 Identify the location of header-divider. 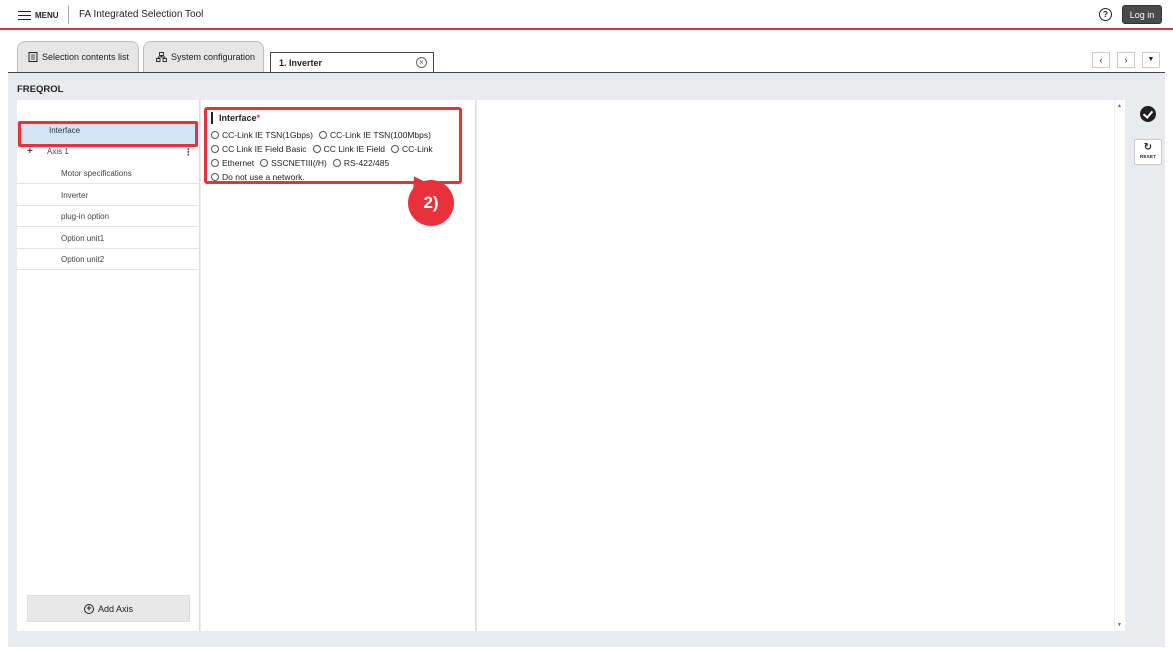
(68, 14).